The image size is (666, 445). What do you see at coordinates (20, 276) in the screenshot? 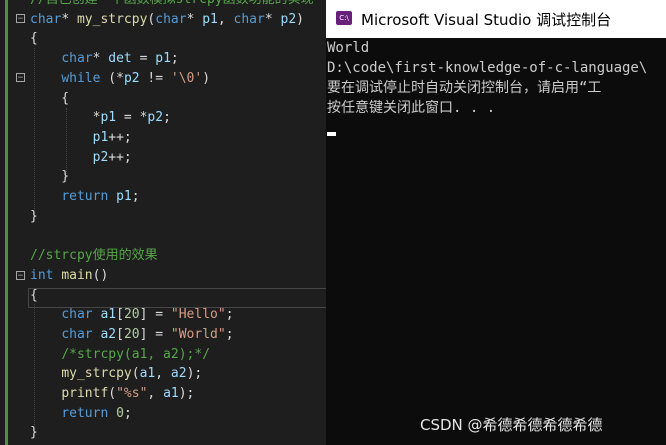
I see `fold-toggle-main: −` at bounding box center [20, 276].